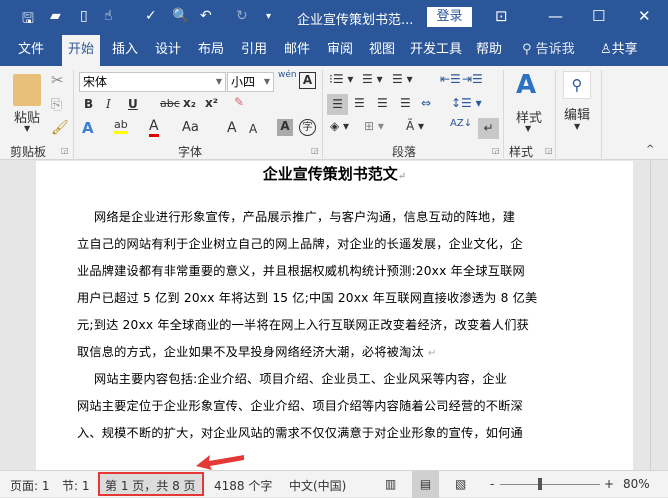  I want to click on find-icon: ⚲, so click(577, 85).